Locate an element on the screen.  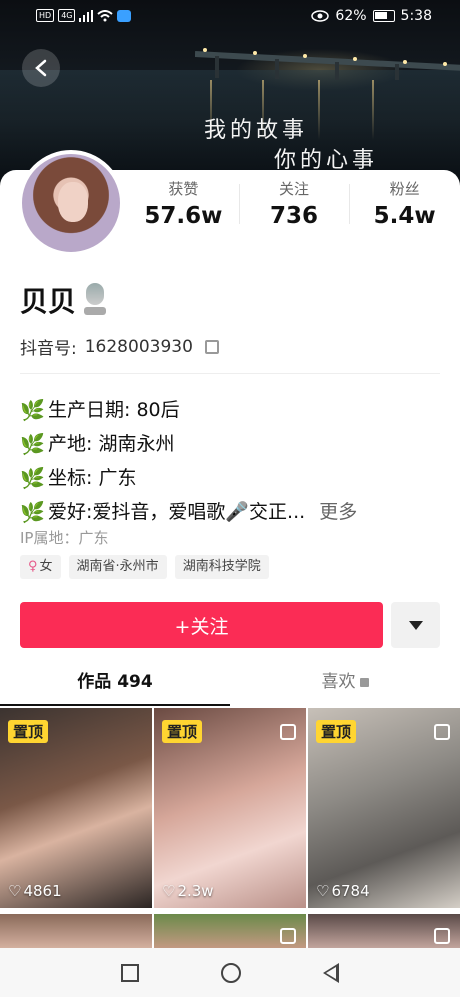
video-thumbnail: 置顶 ♡ 4861 is located at coordinates (76, 808).